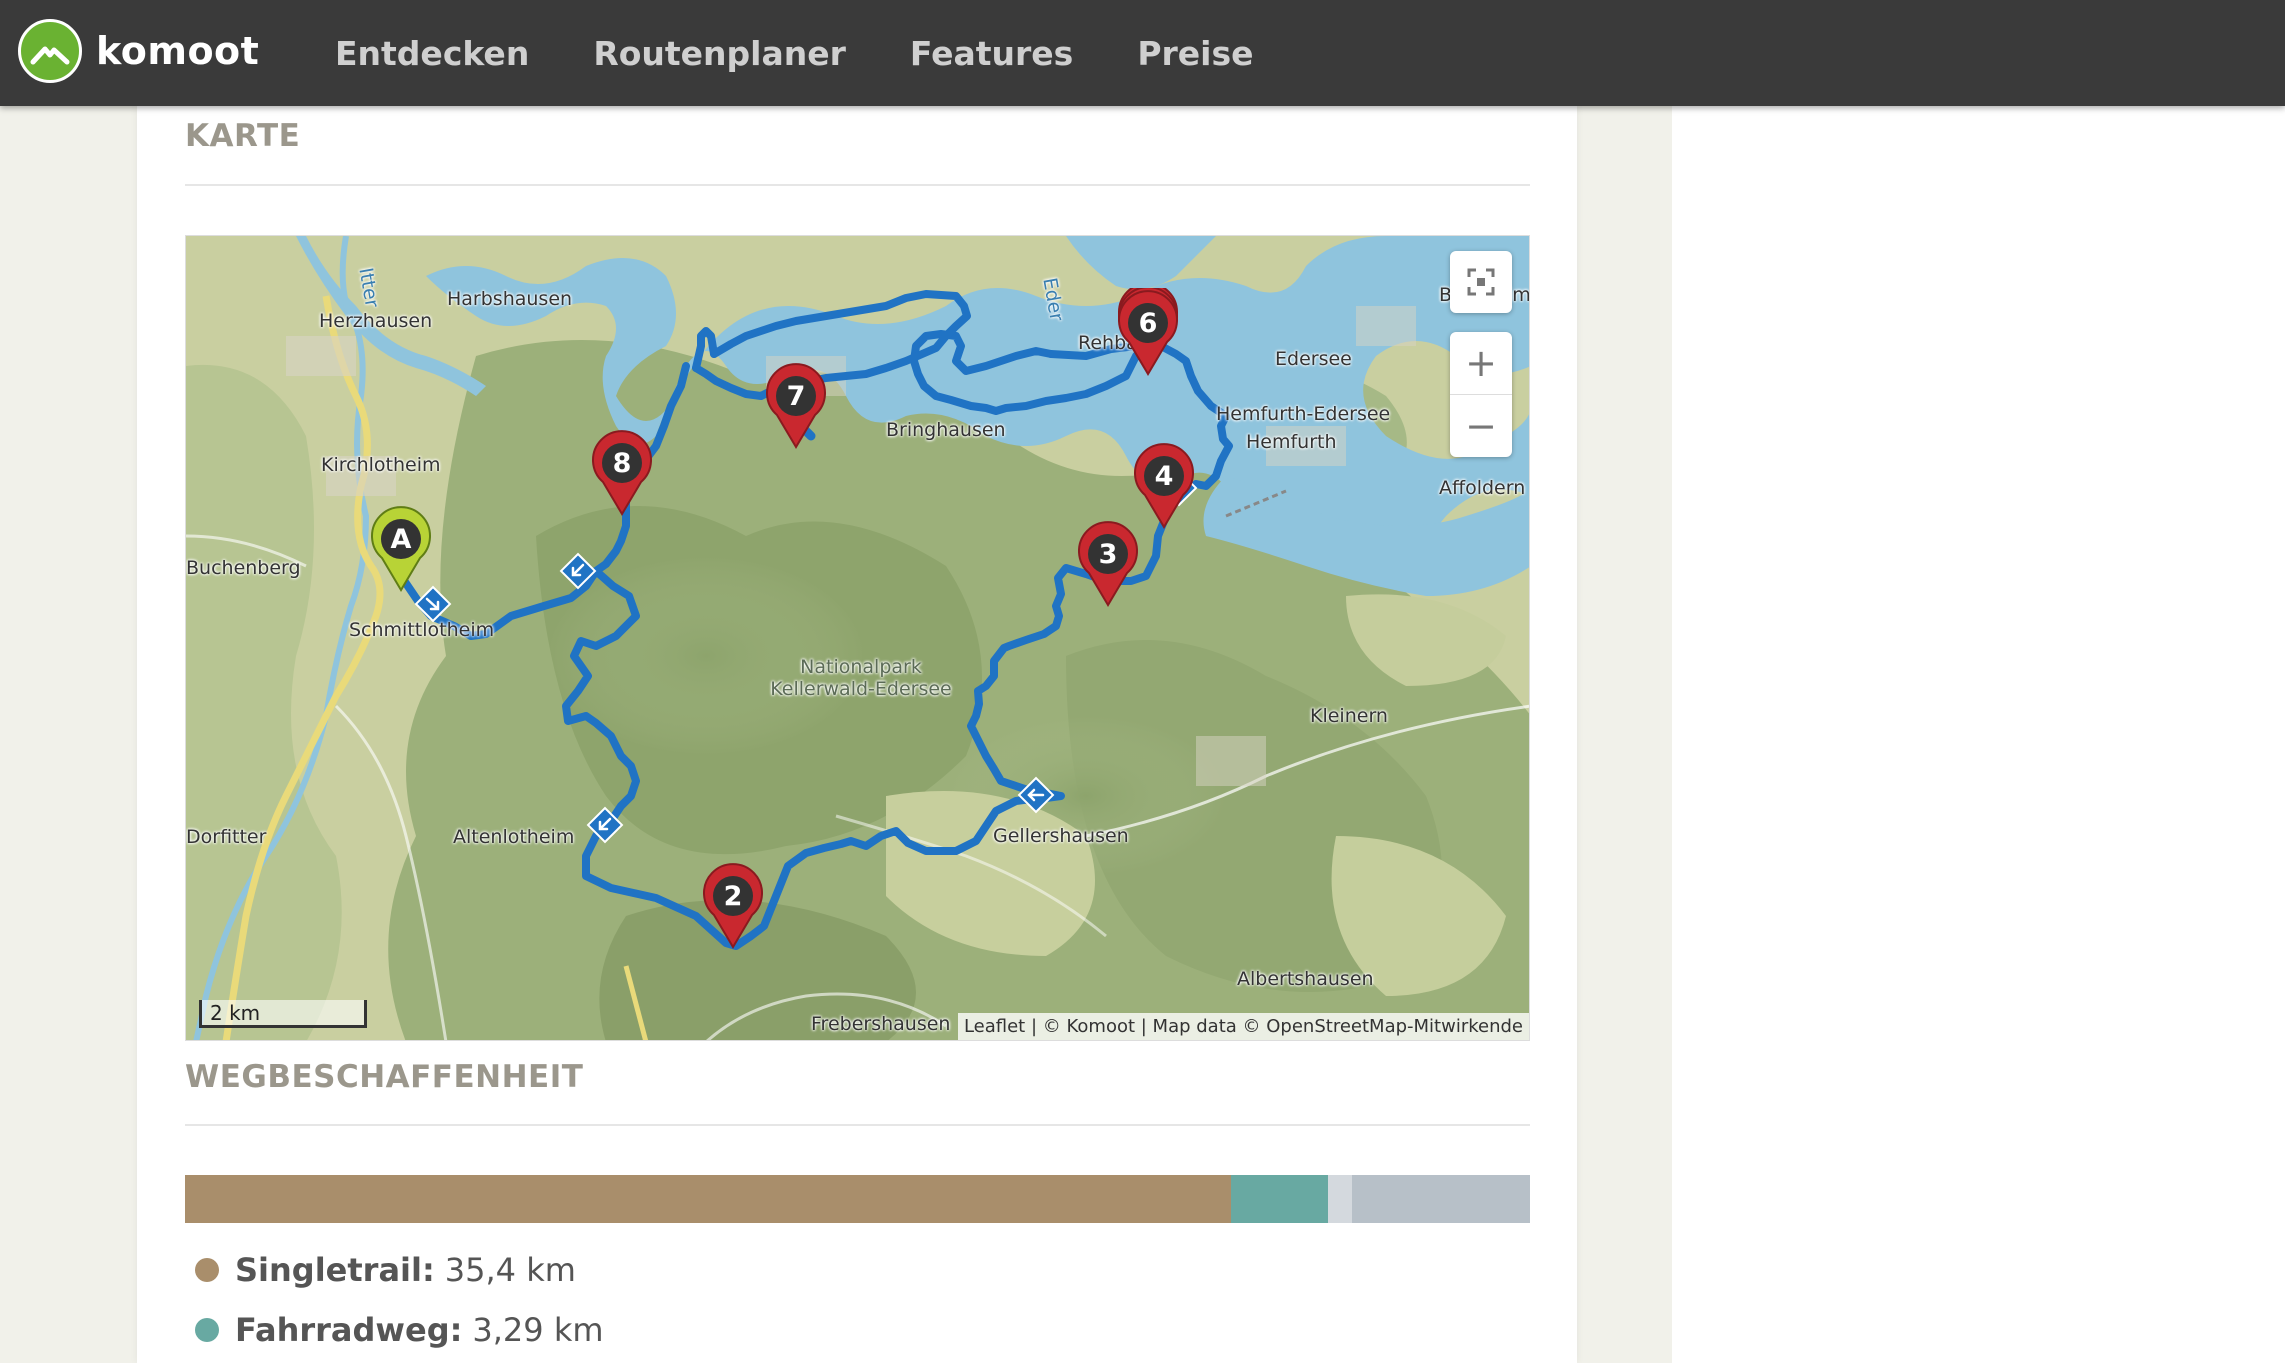 The width and height of the screenshot is (2285, 1363). I want to click on park-label-line1: Nationalpark, so click(861, 667).